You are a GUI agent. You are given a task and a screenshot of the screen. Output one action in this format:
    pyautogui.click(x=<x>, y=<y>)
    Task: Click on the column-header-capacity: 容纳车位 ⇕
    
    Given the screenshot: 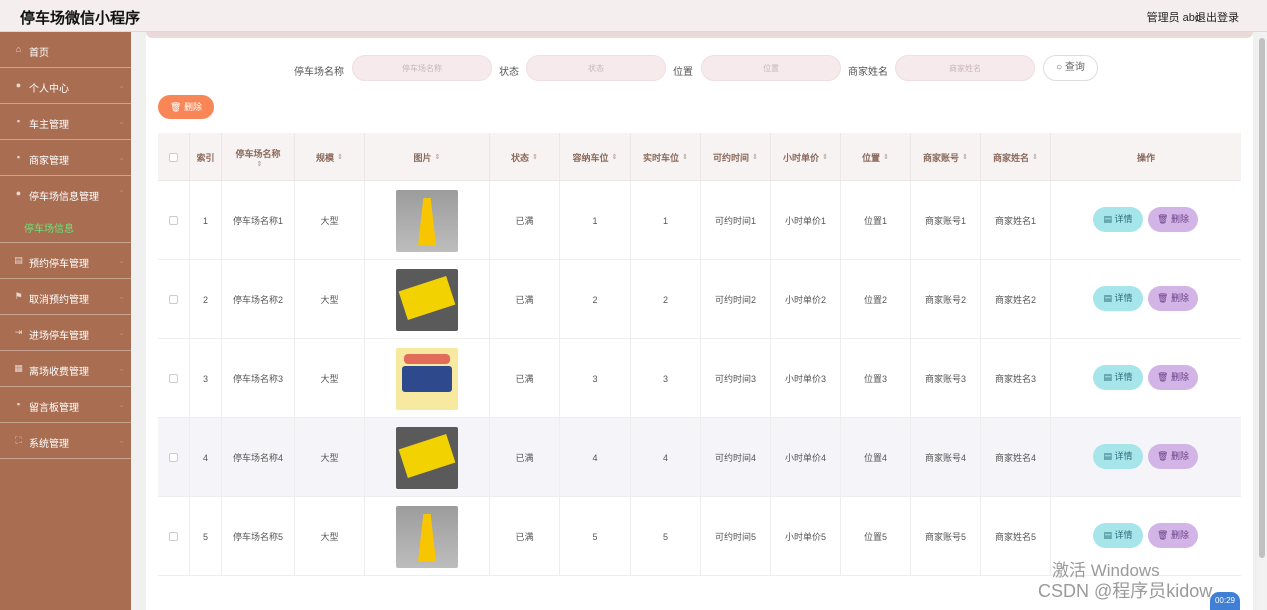 What is the action you would take?
    pyautogui.click(x=595, y=157)
    